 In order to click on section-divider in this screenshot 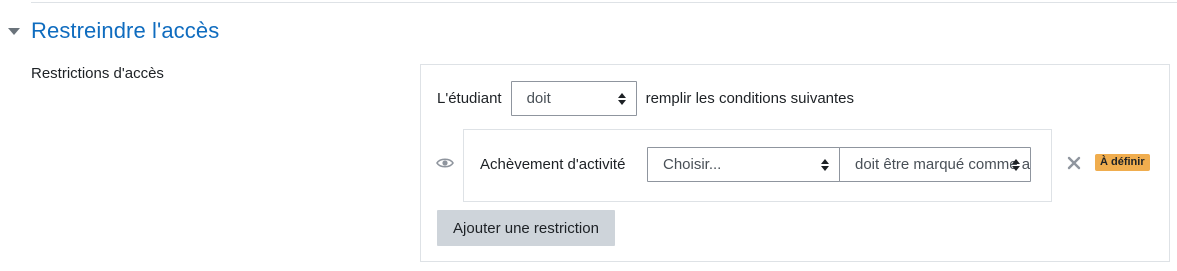, I will do `click(604, 2)`.